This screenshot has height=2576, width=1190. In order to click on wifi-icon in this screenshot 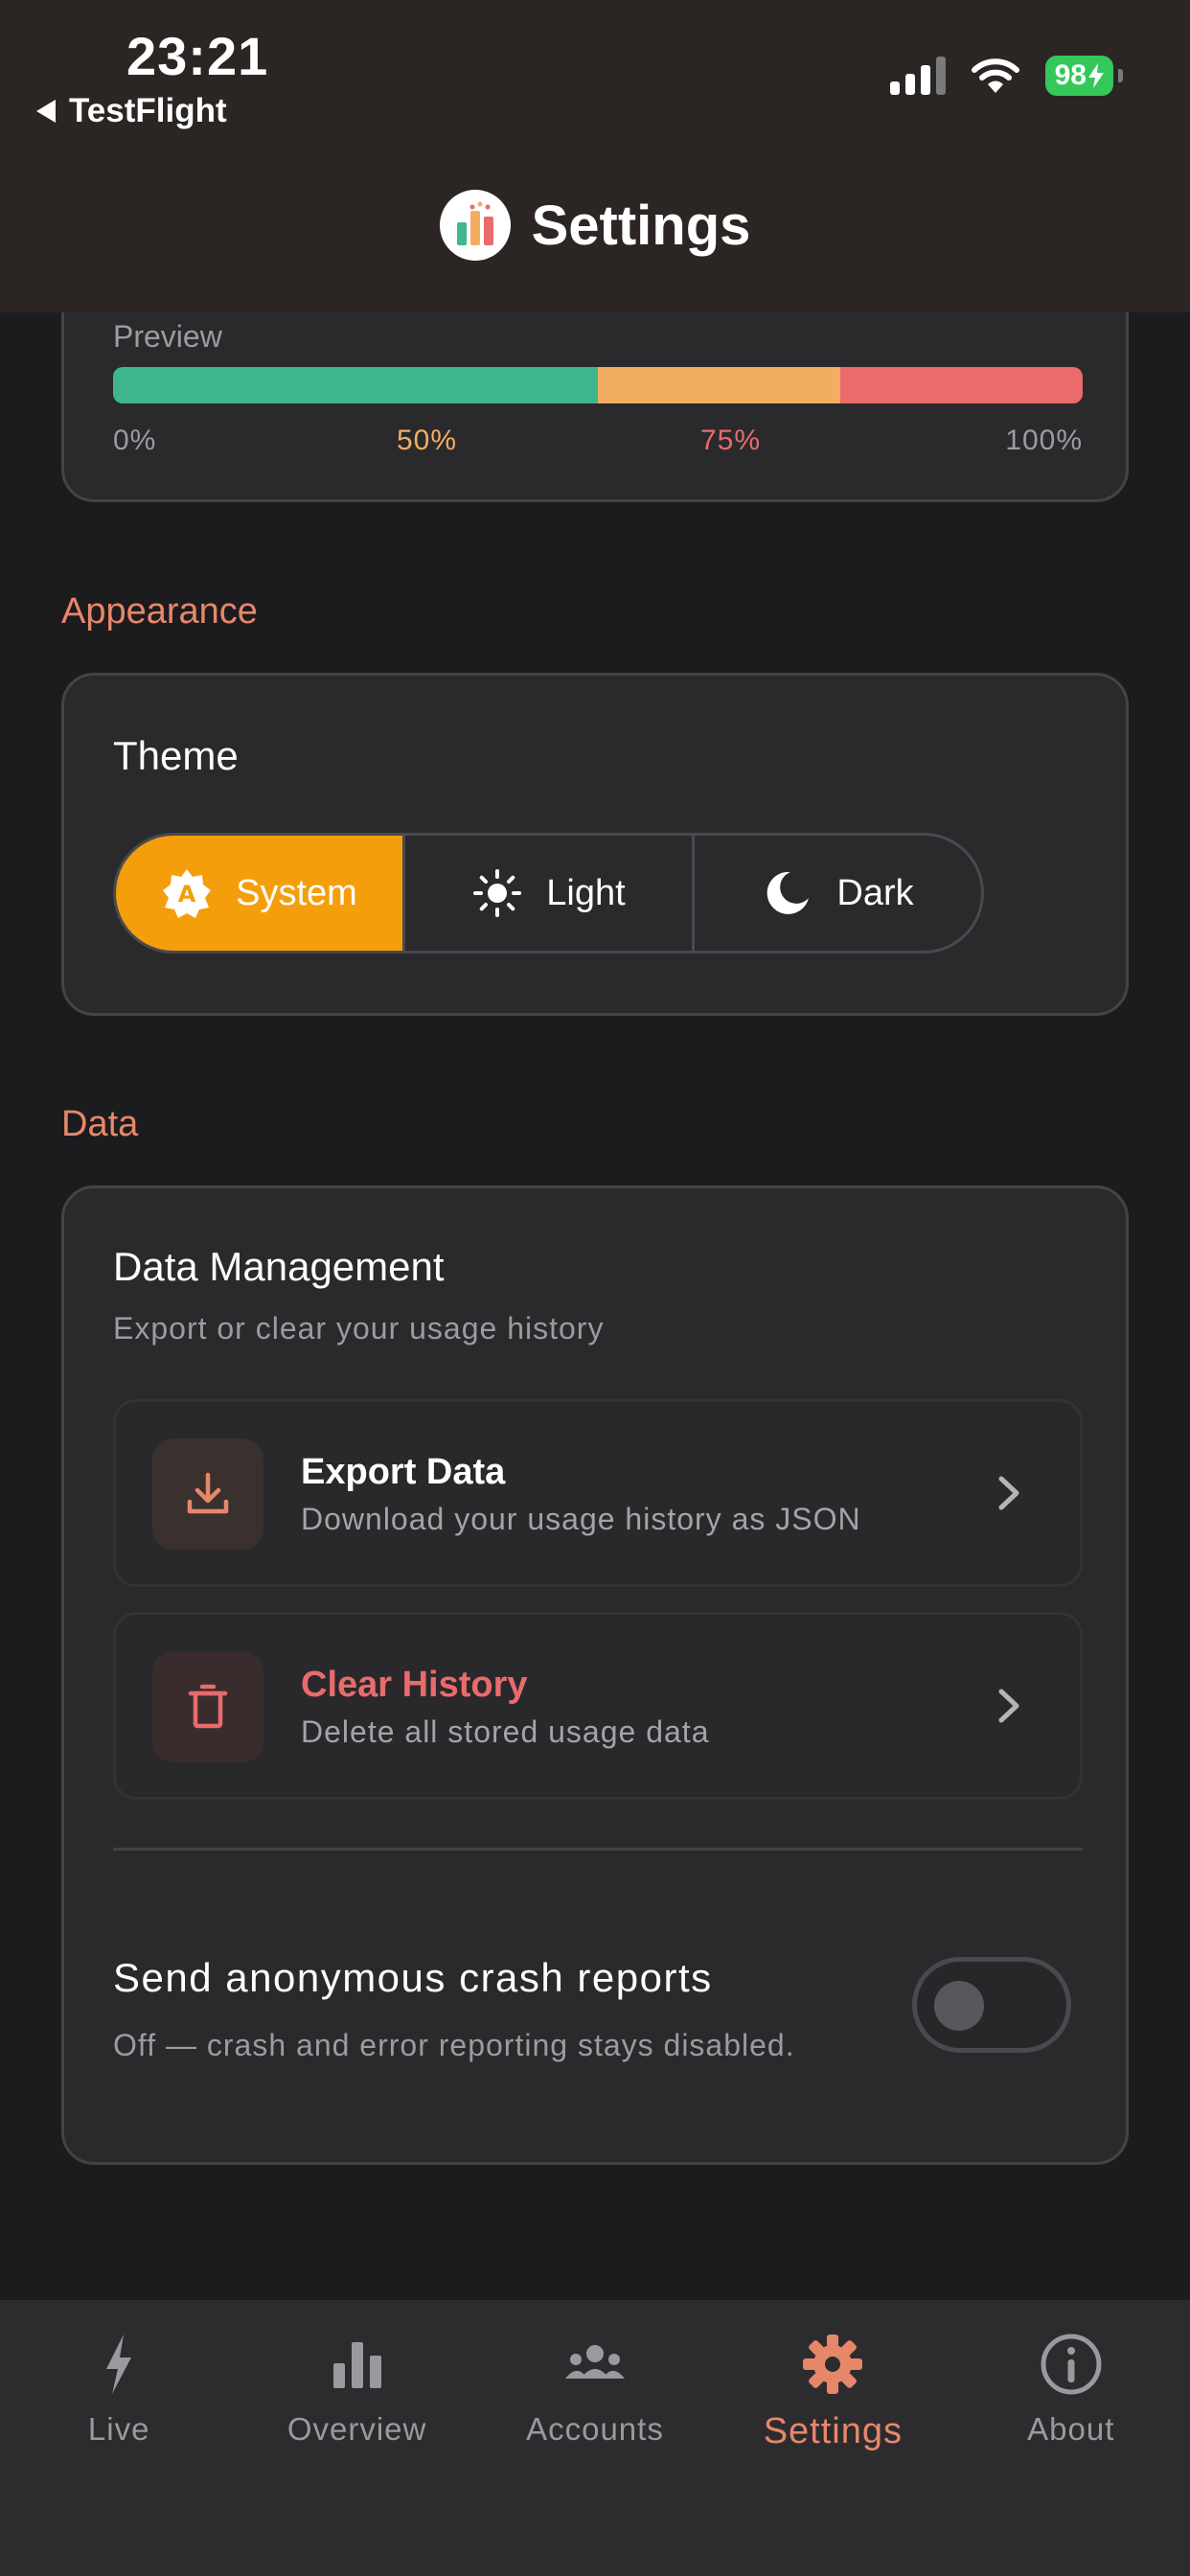, I will do `click(995, 75)`.